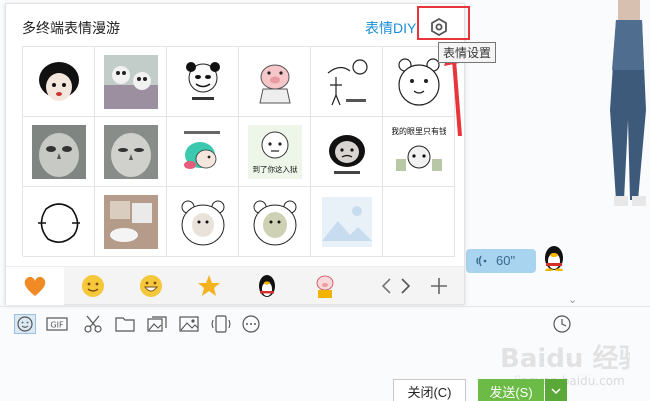 This screenshot has height=401, width=650. I want to click on stick-figure-sticker, so click(347, 81).